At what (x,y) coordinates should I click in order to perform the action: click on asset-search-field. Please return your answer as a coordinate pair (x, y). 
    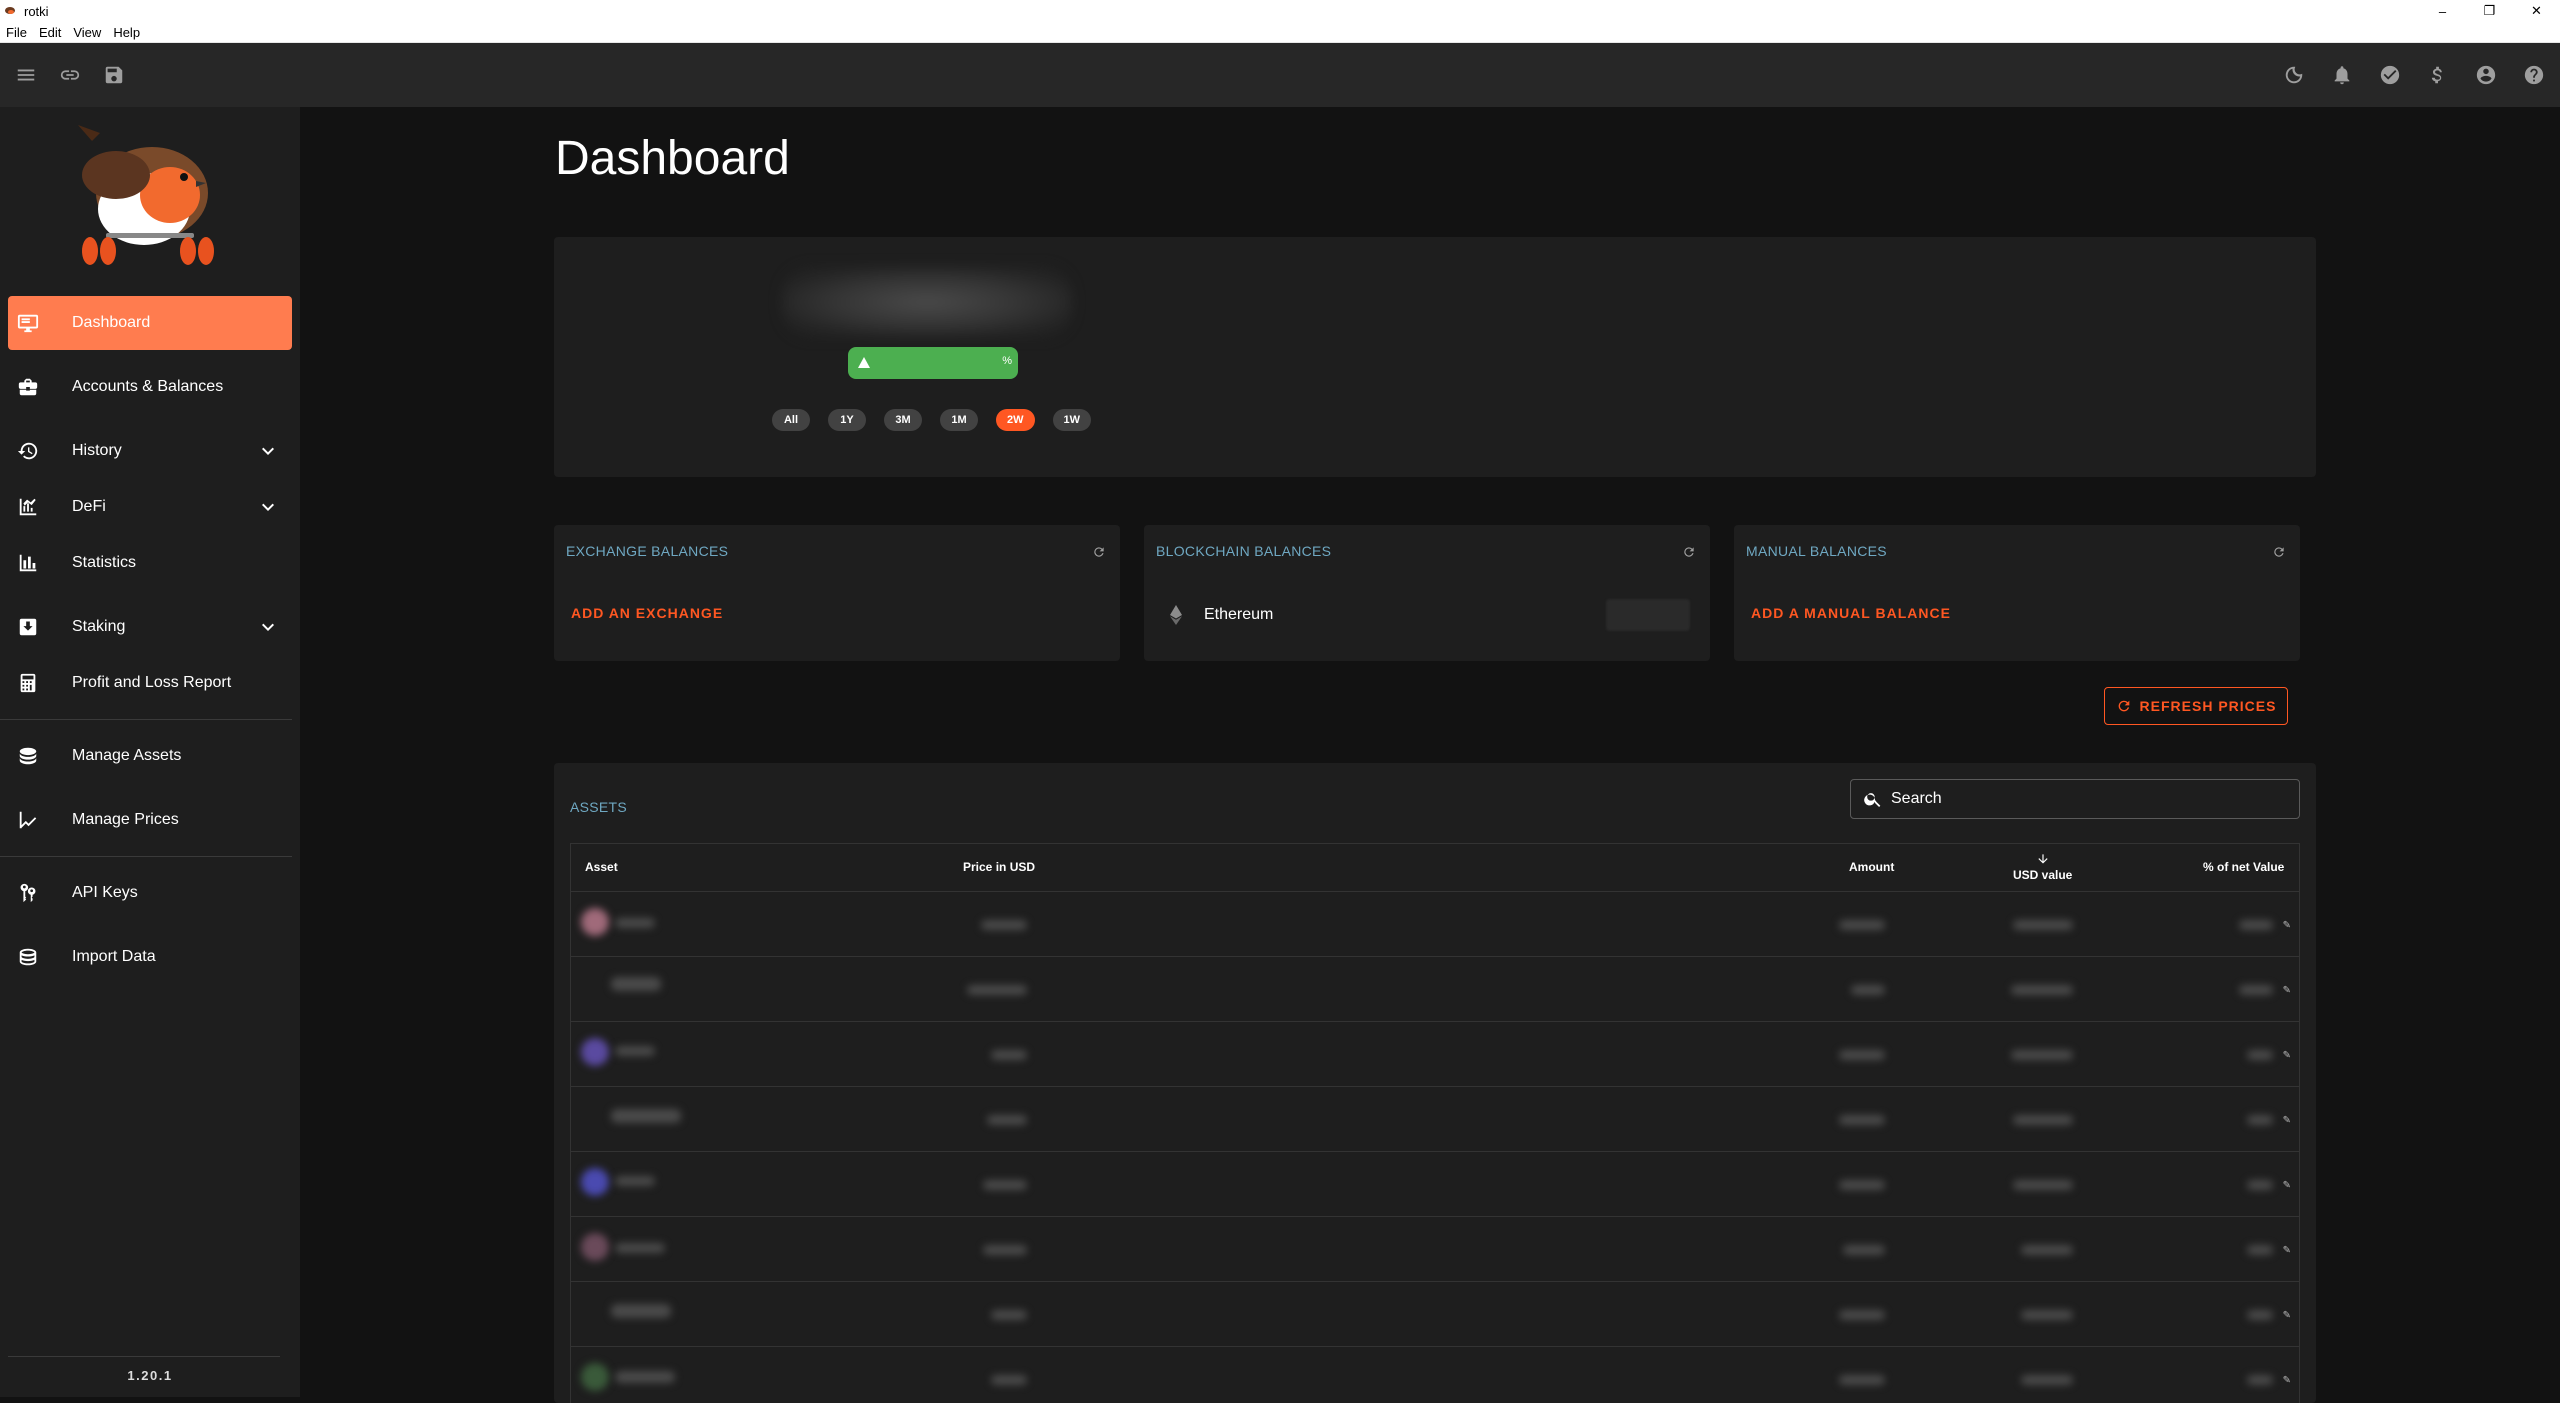
    Looking at the image, I should click on (2075, 799).